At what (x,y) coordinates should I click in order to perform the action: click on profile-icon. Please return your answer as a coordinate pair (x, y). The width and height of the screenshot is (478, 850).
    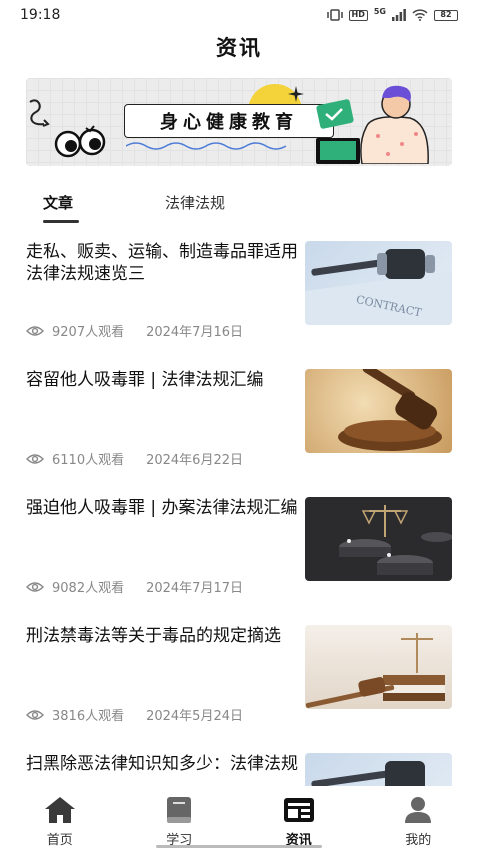
    Looking at the image, I should click on (418, 810).